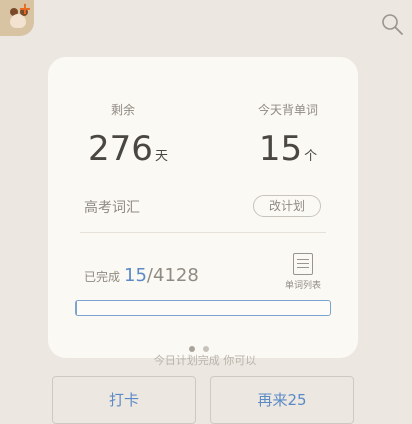 The width and height of the screenshot is (412, 424). Describe the element at coordinates (203, 232) in the screenshot. I see `divider` at that location.